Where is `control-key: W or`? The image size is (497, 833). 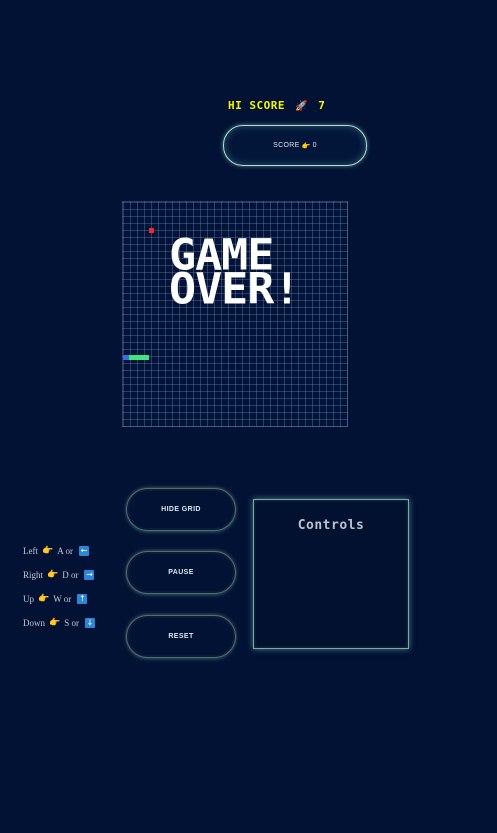
control-key: W or is located at coordinates (62, 598).